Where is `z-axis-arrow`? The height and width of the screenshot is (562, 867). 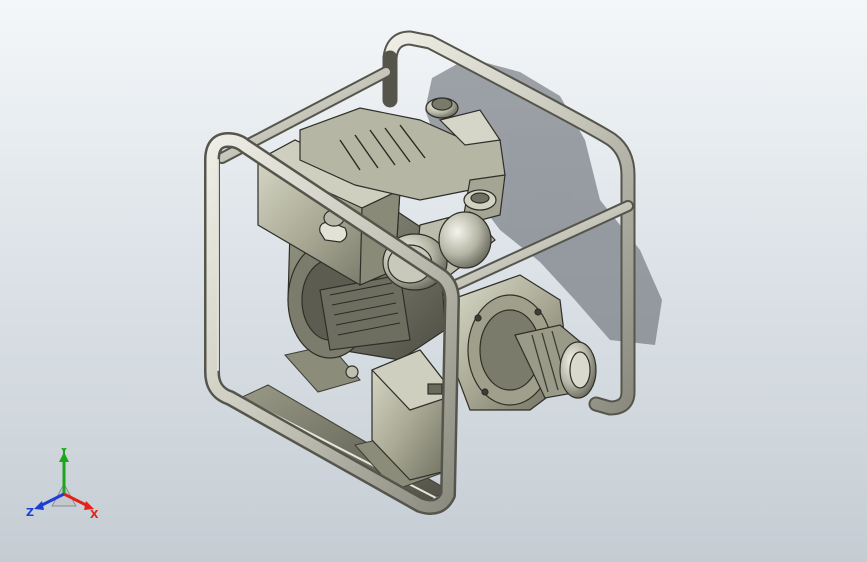 z-axis-arrow is located at coordinates (39, 505).